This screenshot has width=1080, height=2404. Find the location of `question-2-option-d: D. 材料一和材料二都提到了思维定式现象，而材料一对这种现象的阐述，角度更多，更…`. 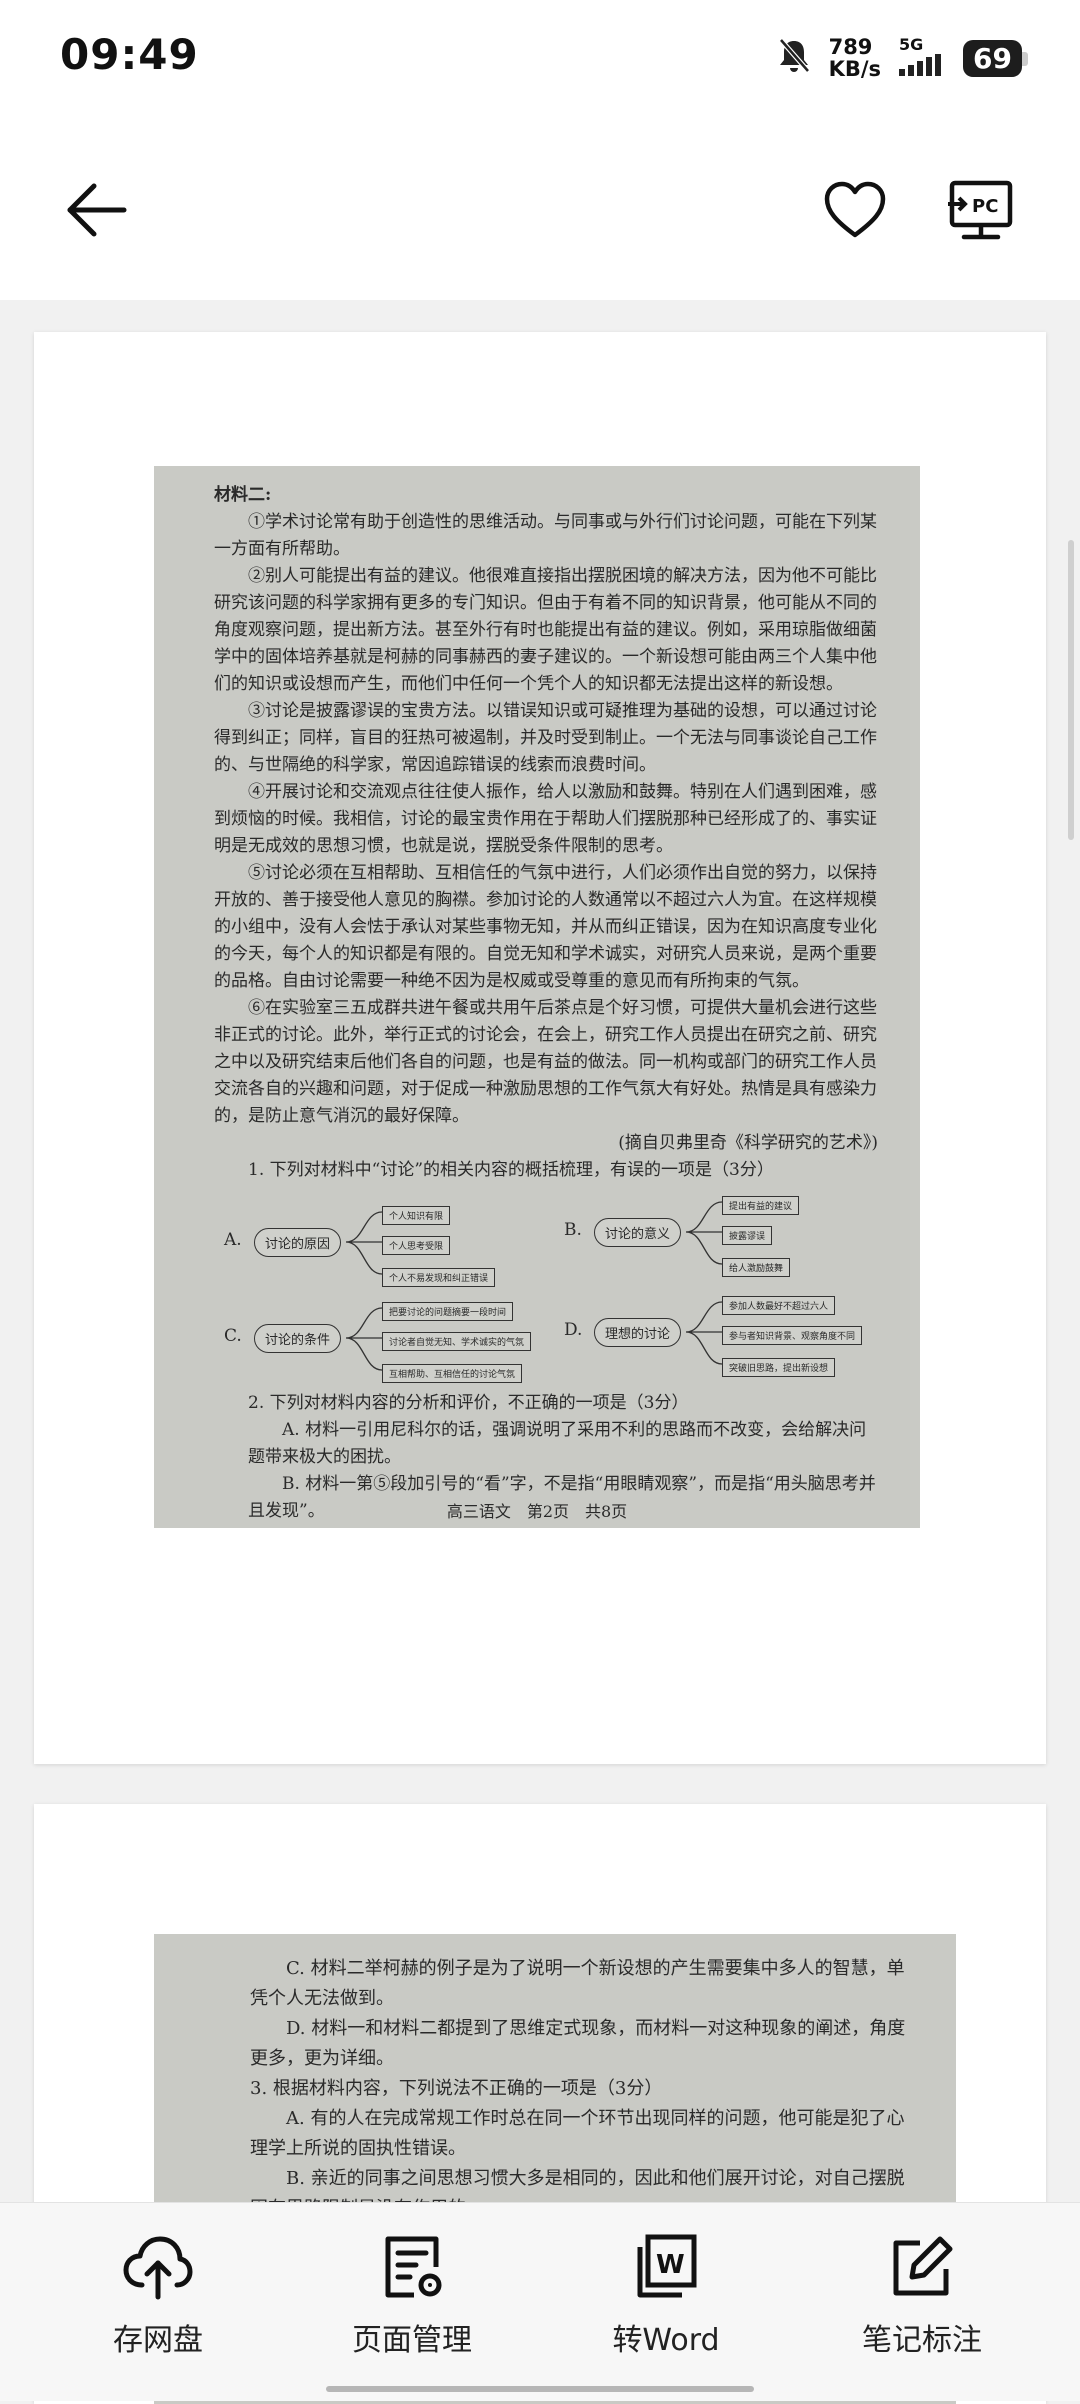

question-2-option-d: D. 材料一和材料二都提到了思维定式现象，而材料一对这种现象的阐述，角度更多，更… is located at coordinates (578, 2043).